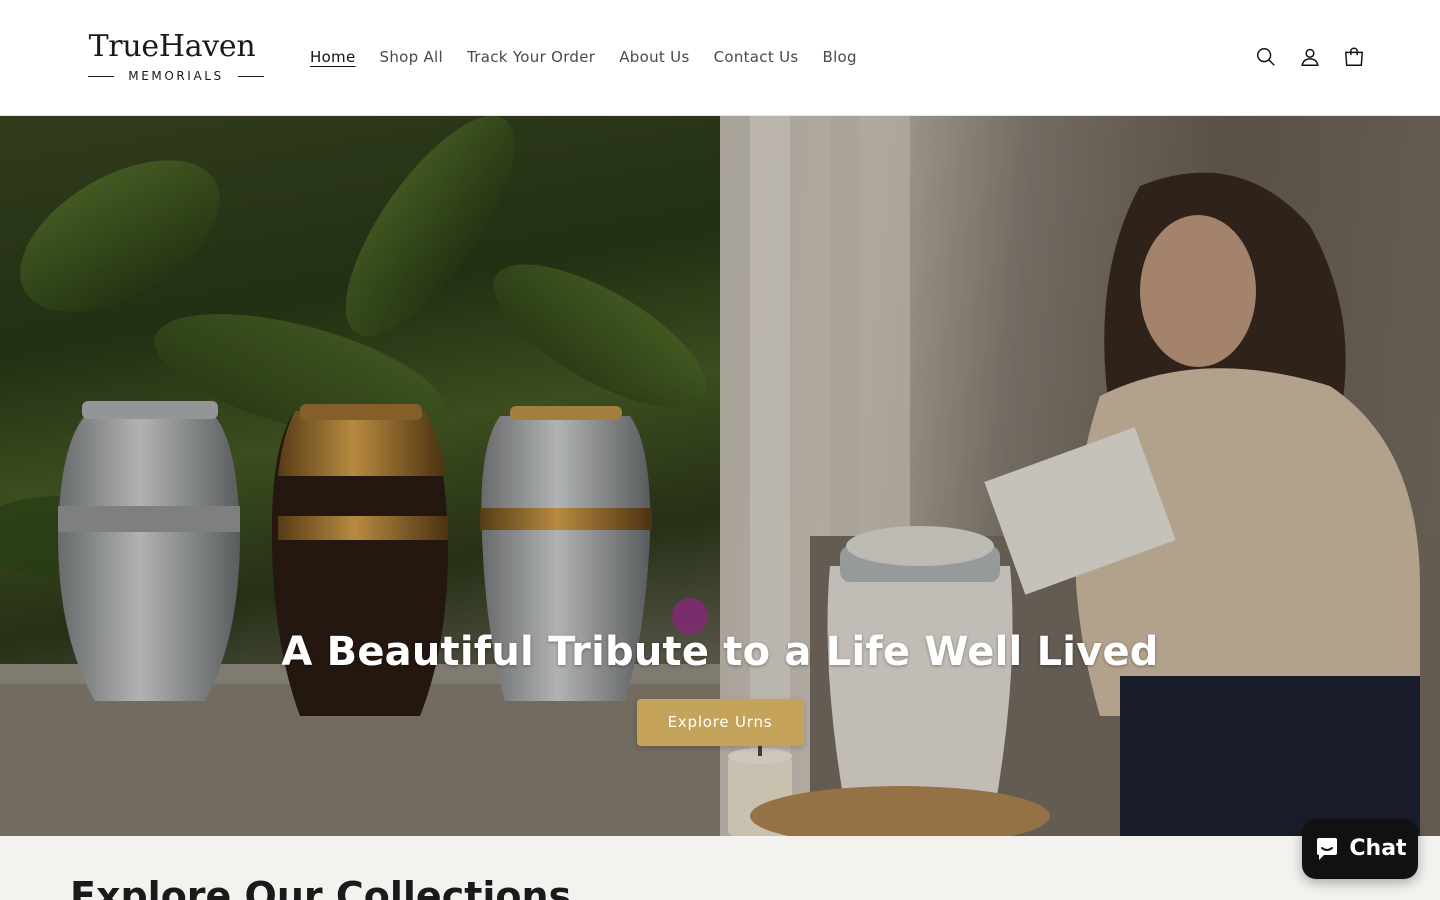 The height and width of the screenshot is (900, 1440). Describe the element at coordinates (531, 57) in the screenshot. I see `nav-track-order: Track Your Order` at that location.